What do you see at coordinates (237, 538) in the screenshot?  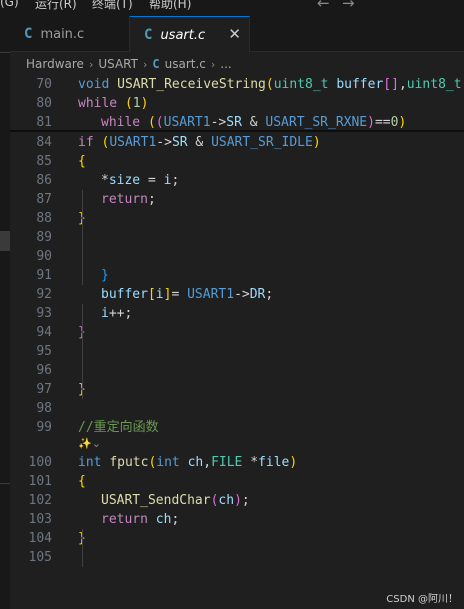 I see `code-line: 104}` at bounding box center [237, 538].